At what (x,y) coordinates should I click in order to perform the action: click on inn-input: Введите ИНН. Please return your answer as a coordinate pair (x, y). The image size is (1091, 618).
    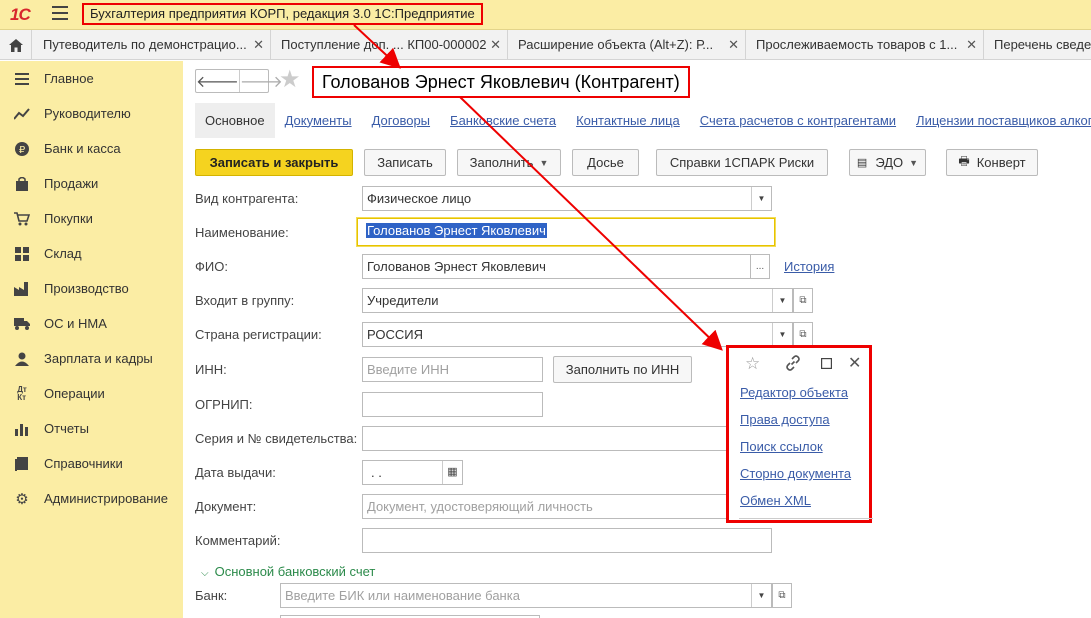
    Looking at the image, I should click on (452, 369).